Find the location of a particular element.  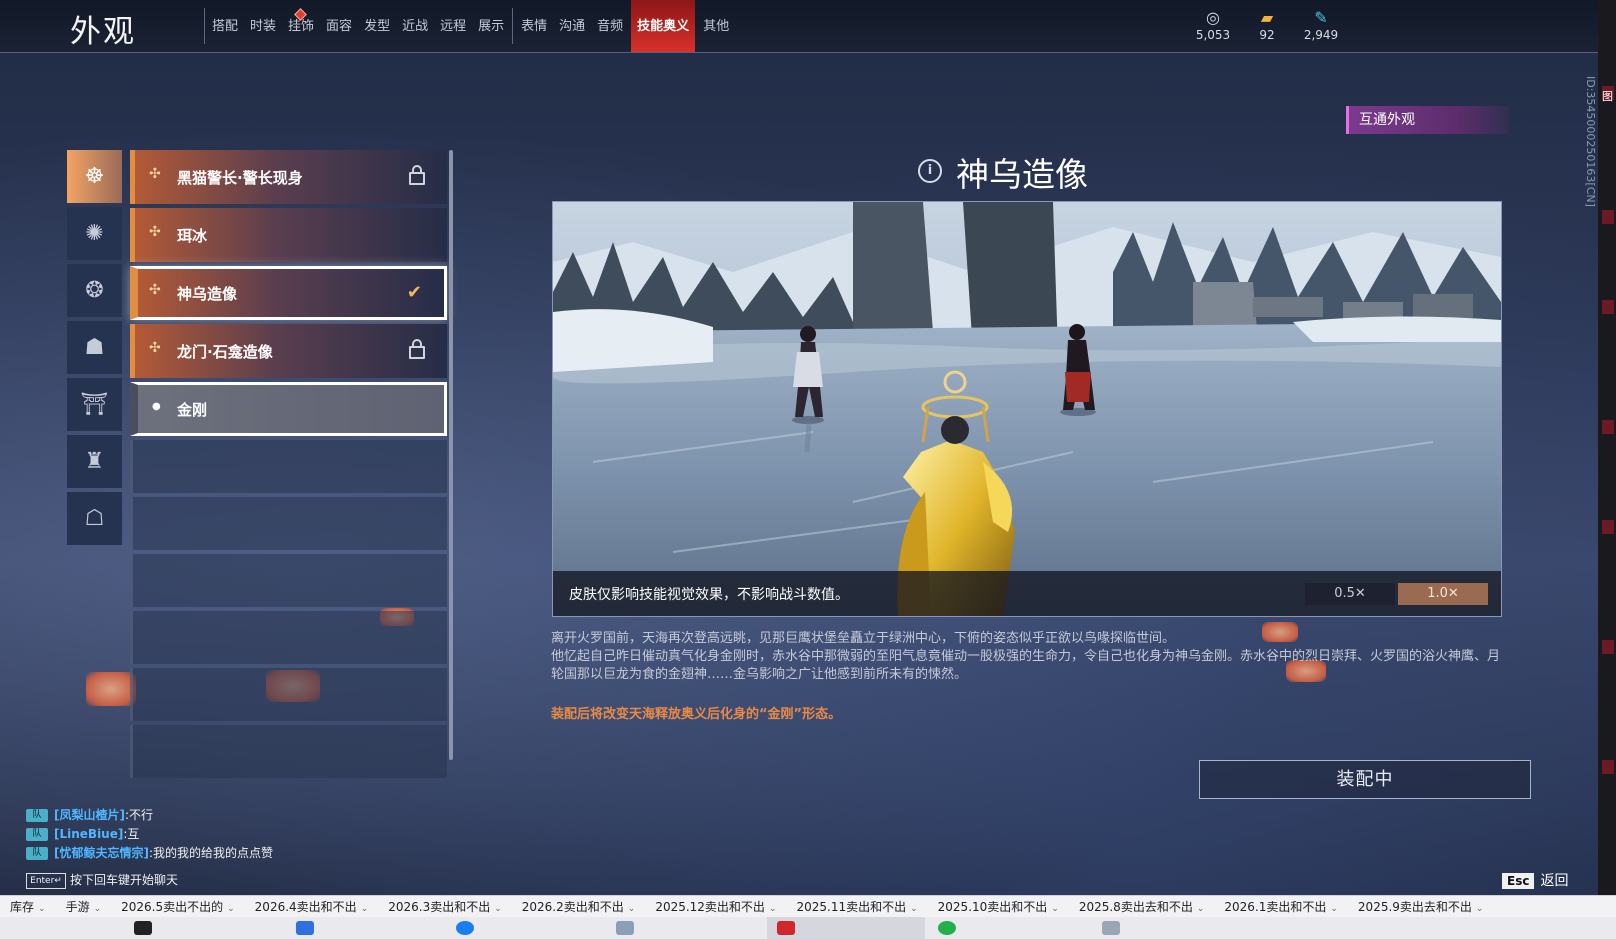

skin-item: ✣ 黑猫警长·警长现身 is located at coordinates (288, 177).